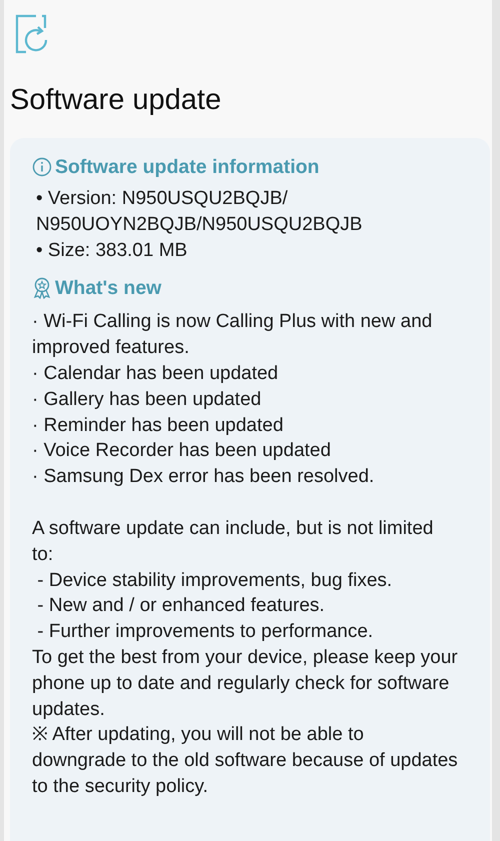  Describe the element at coordinates (116, 100) in the screenshot. I see `page-title: Software update` at that location.